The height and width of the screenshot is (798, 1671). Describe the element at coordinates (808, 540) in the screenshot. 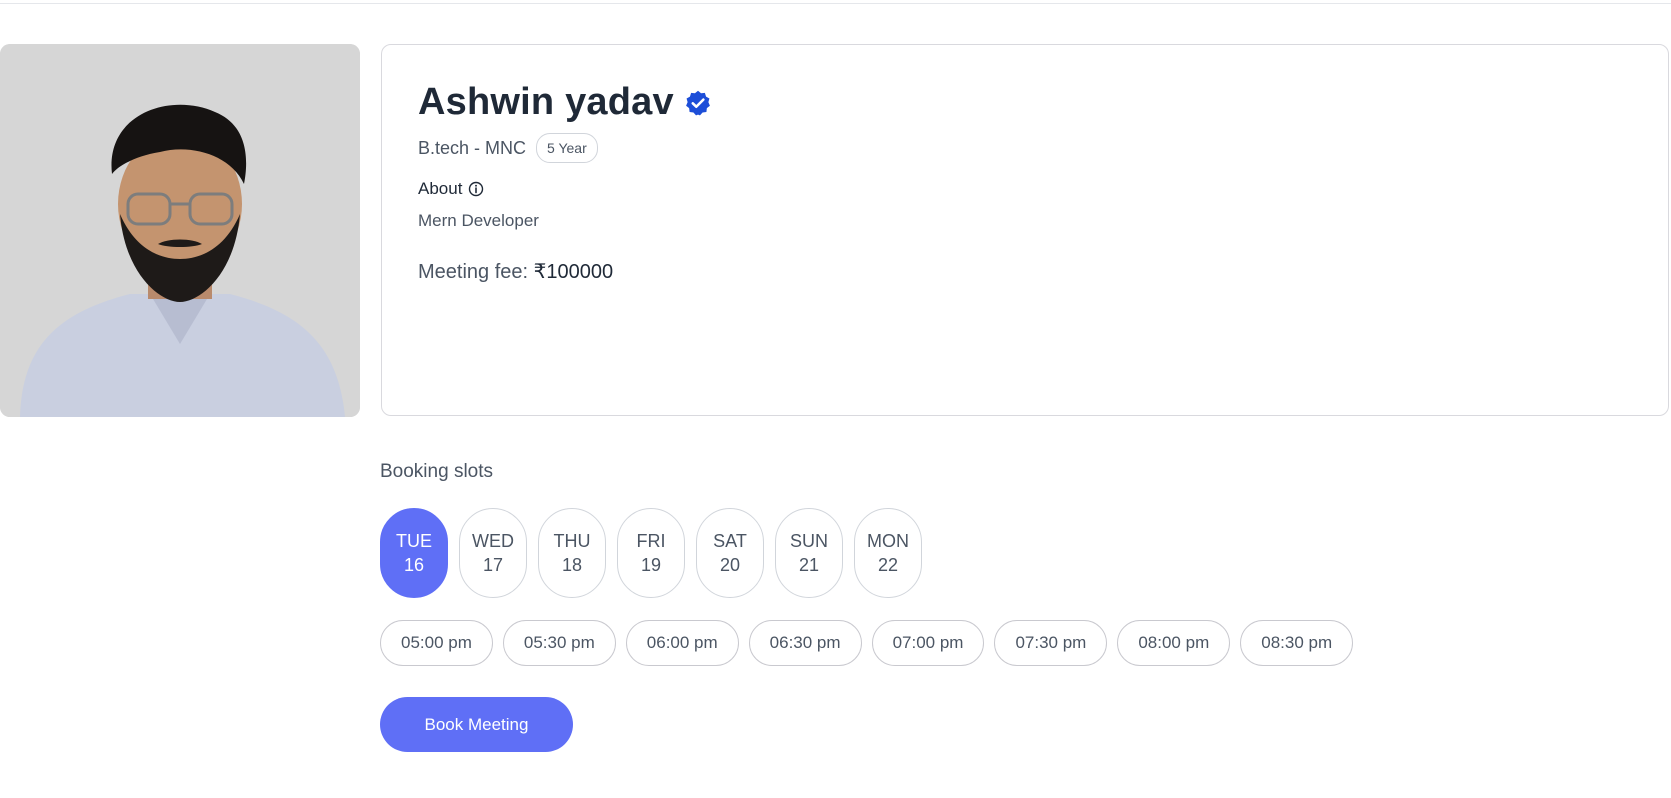

I see `day-name: SUN` at that location.